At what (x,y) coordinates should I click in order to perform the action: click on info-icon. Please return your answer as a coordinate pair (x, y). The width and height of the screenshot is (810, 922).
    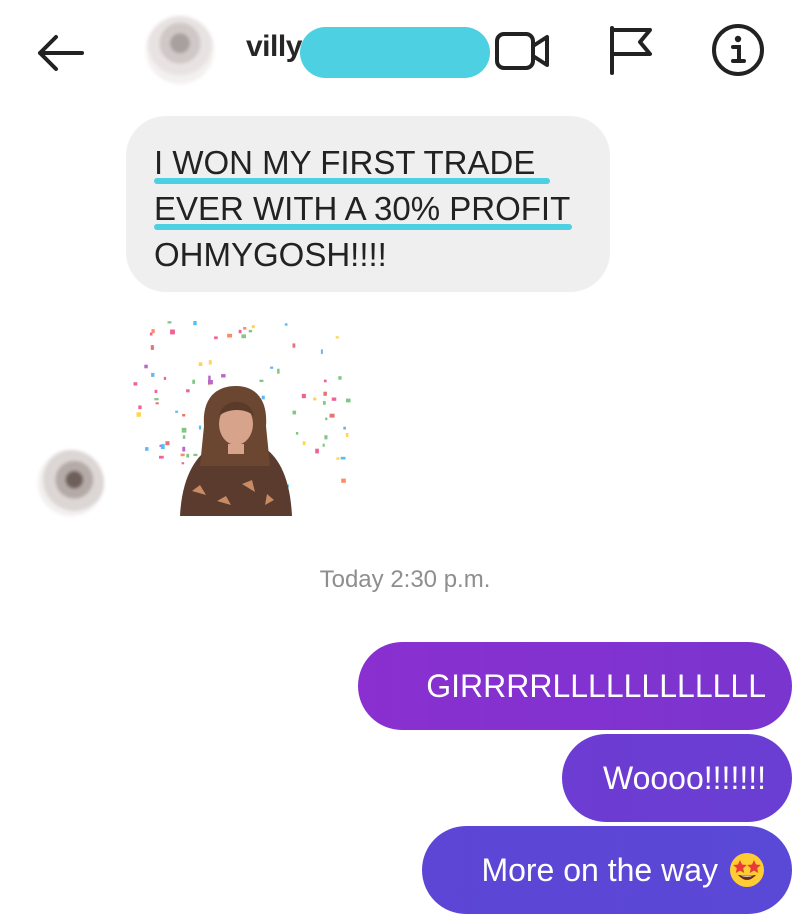
    Looking at the image, I should click on (738, 50).